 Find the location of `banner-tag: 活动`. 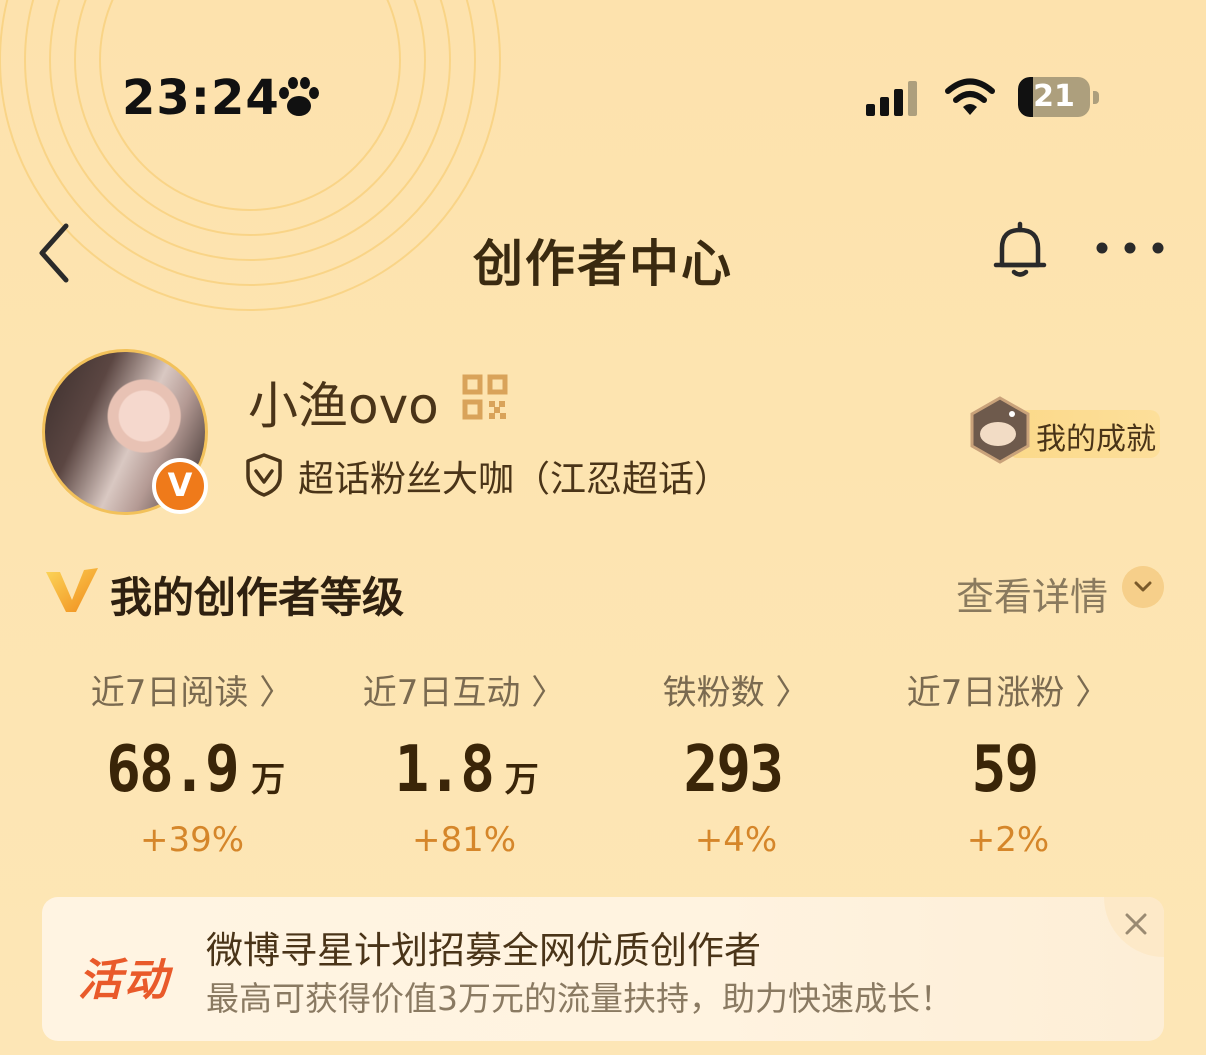

banner-tag: 活动 is located at coordinates (124, 980).